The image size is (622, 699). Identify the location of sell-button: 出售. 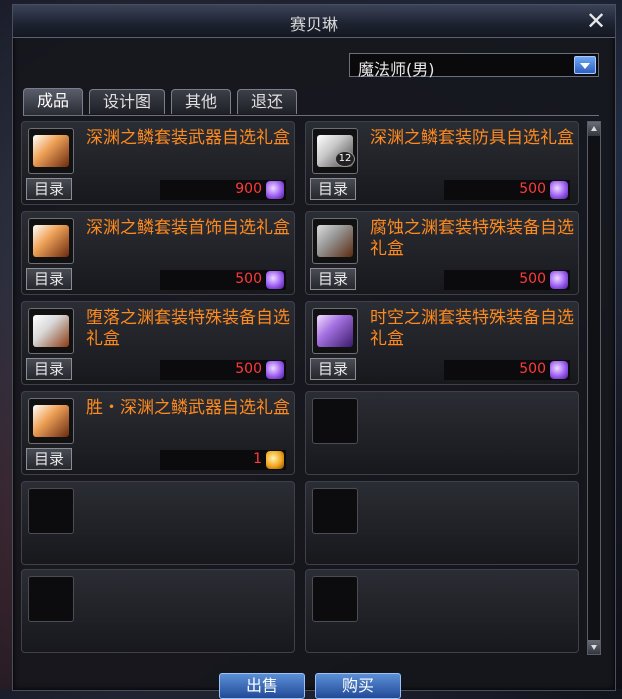
(262, 686).